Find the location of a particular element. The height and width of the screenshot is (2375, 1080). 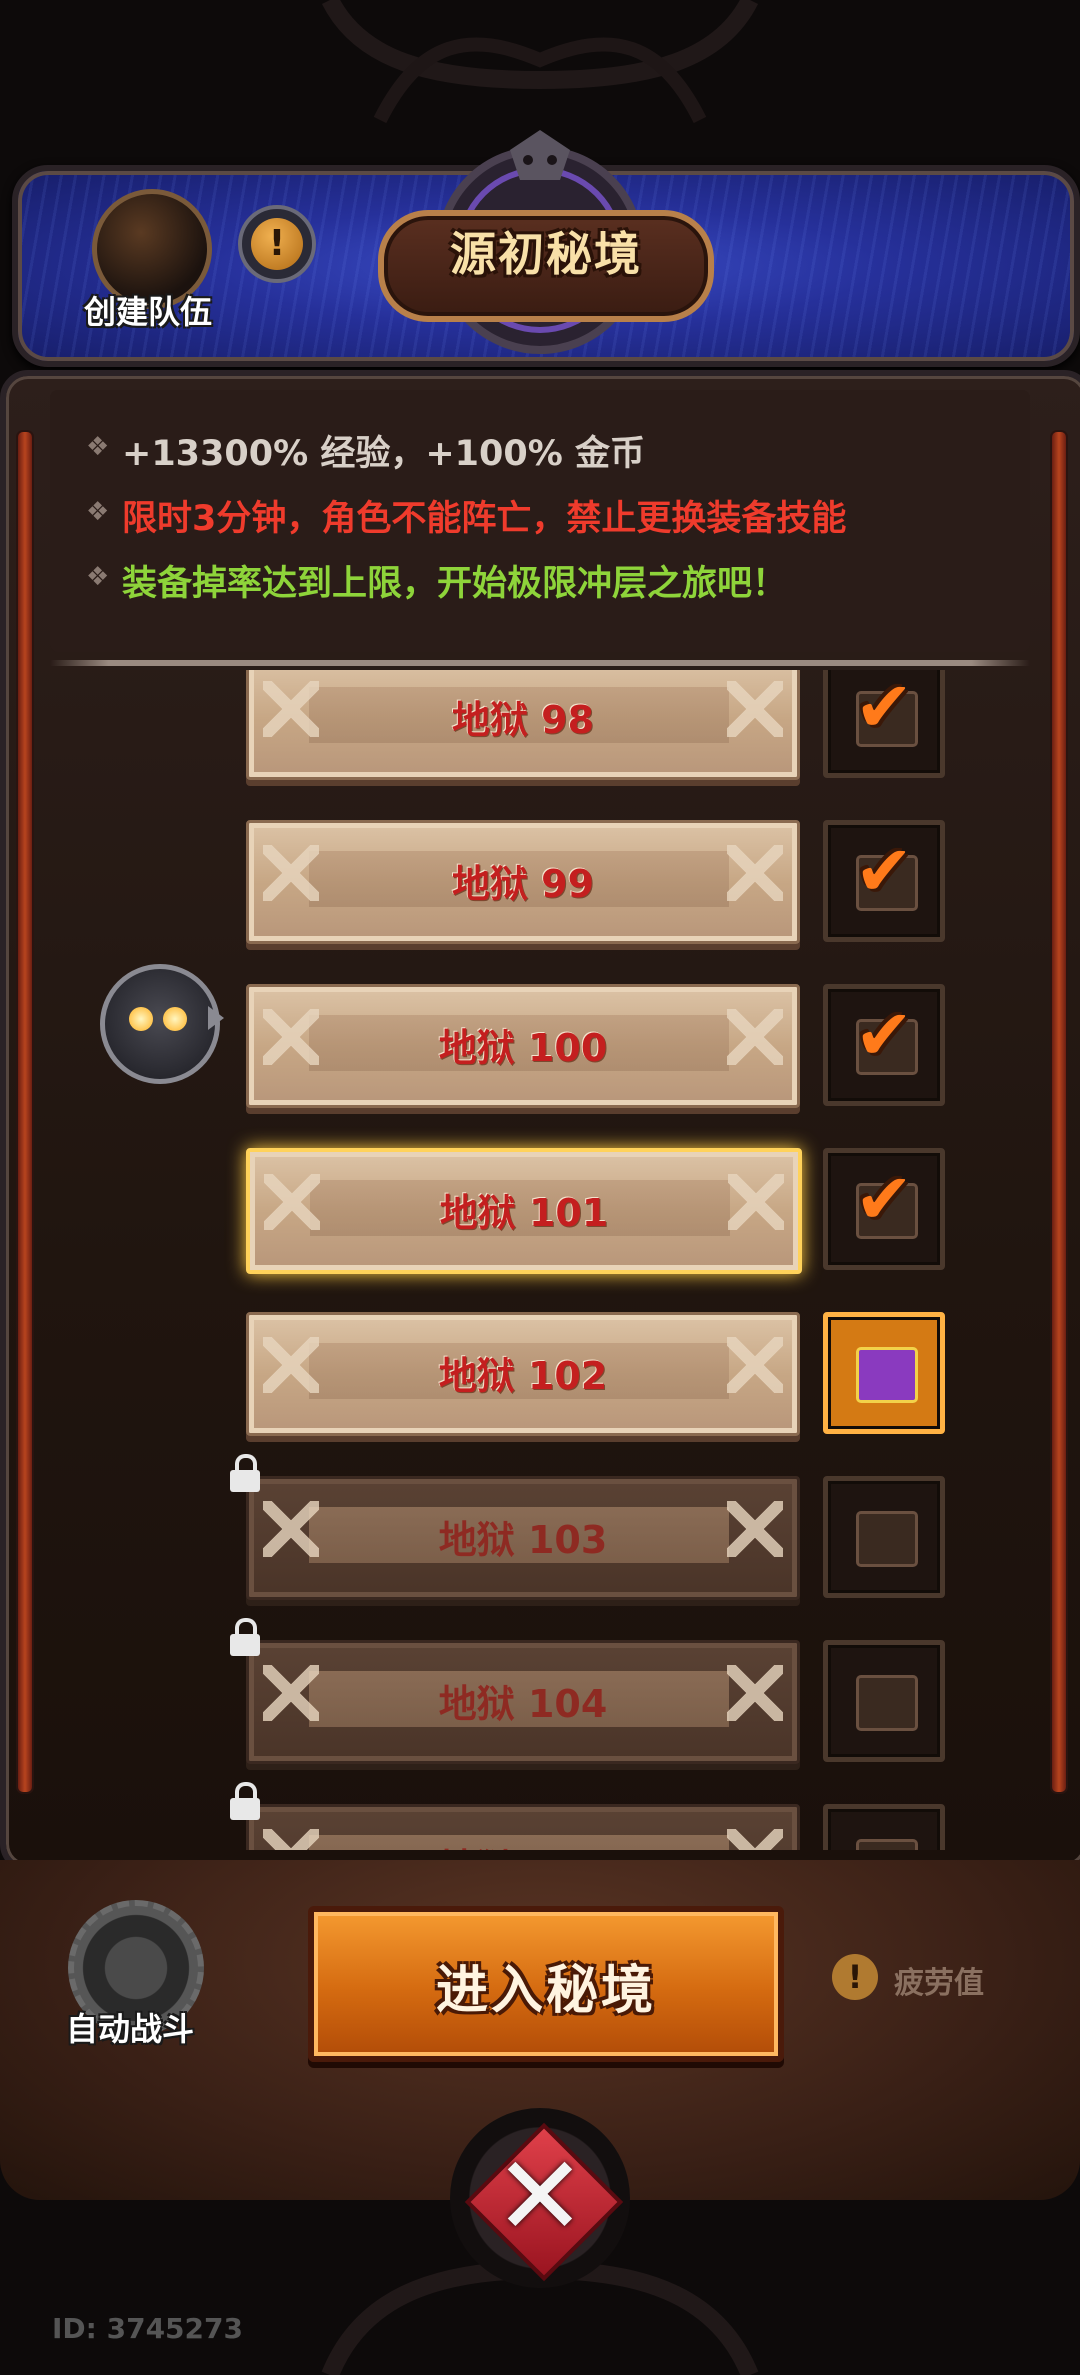

divider is located at coordinates (540, 663).